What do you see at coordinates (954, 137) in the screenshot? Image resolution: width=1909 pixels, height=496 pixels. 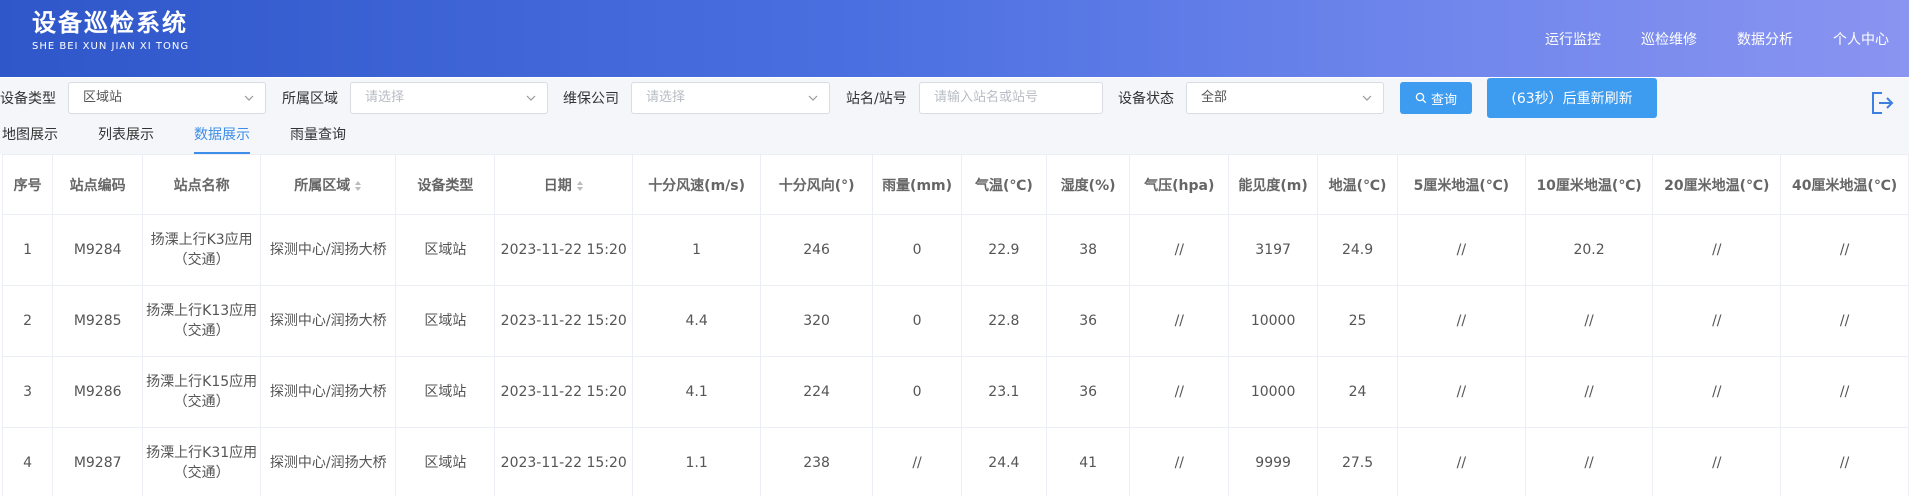 I see `view-tabs: 地图展示 列表展示 数据展示 雨量查询` at bounding box center [954, 137].